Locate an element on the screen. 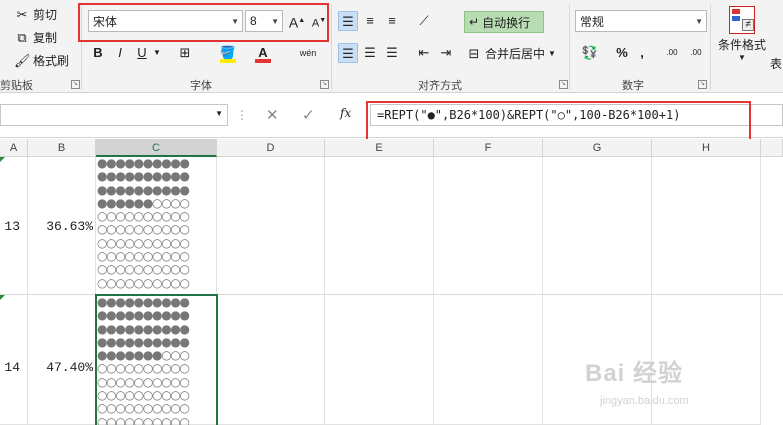 The width and height of the screenshot is (783, 425). increase-decimal-button: .00 is located at coordinates (672, 53).